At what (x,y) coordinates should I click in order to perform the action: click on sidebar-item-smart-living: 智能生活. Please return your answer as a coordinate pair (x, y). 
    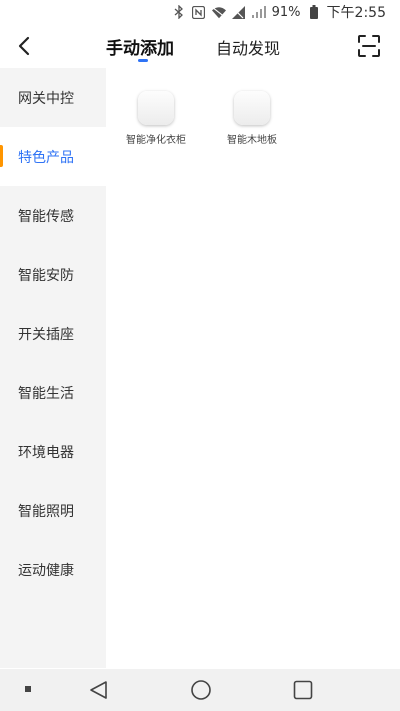
    Looking at the image, I should click on (53, 392).